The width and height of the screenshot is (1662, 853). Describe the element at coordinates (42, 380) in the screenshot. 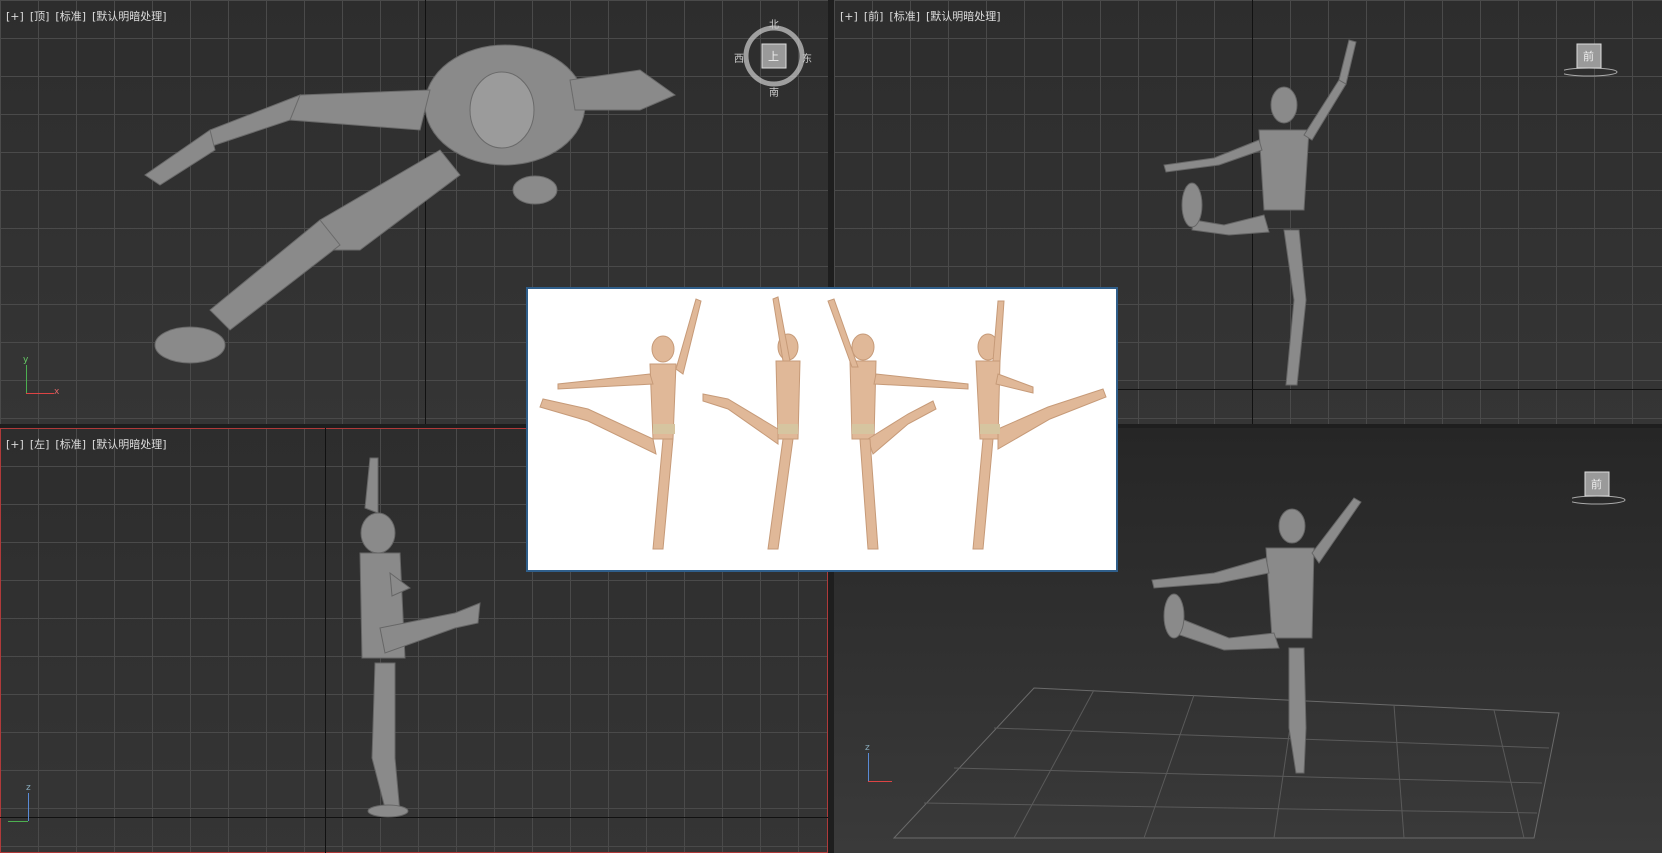

I see `axis-tripod: y x` at that location.